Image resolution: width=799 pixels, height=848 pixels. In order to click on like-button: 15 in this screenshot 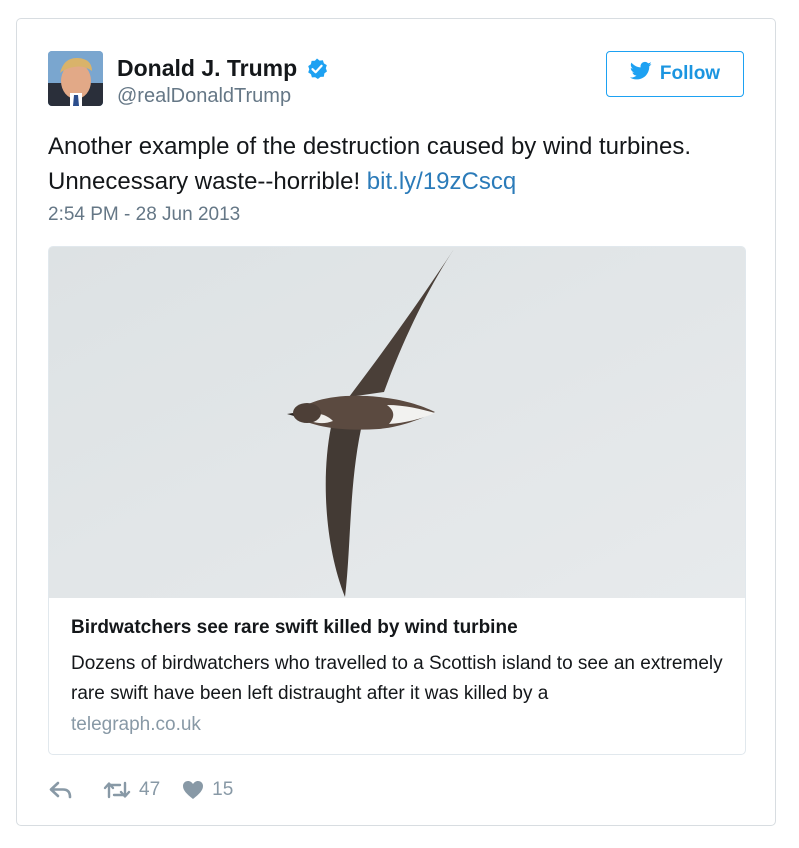, I will do `click(207, 790)`.